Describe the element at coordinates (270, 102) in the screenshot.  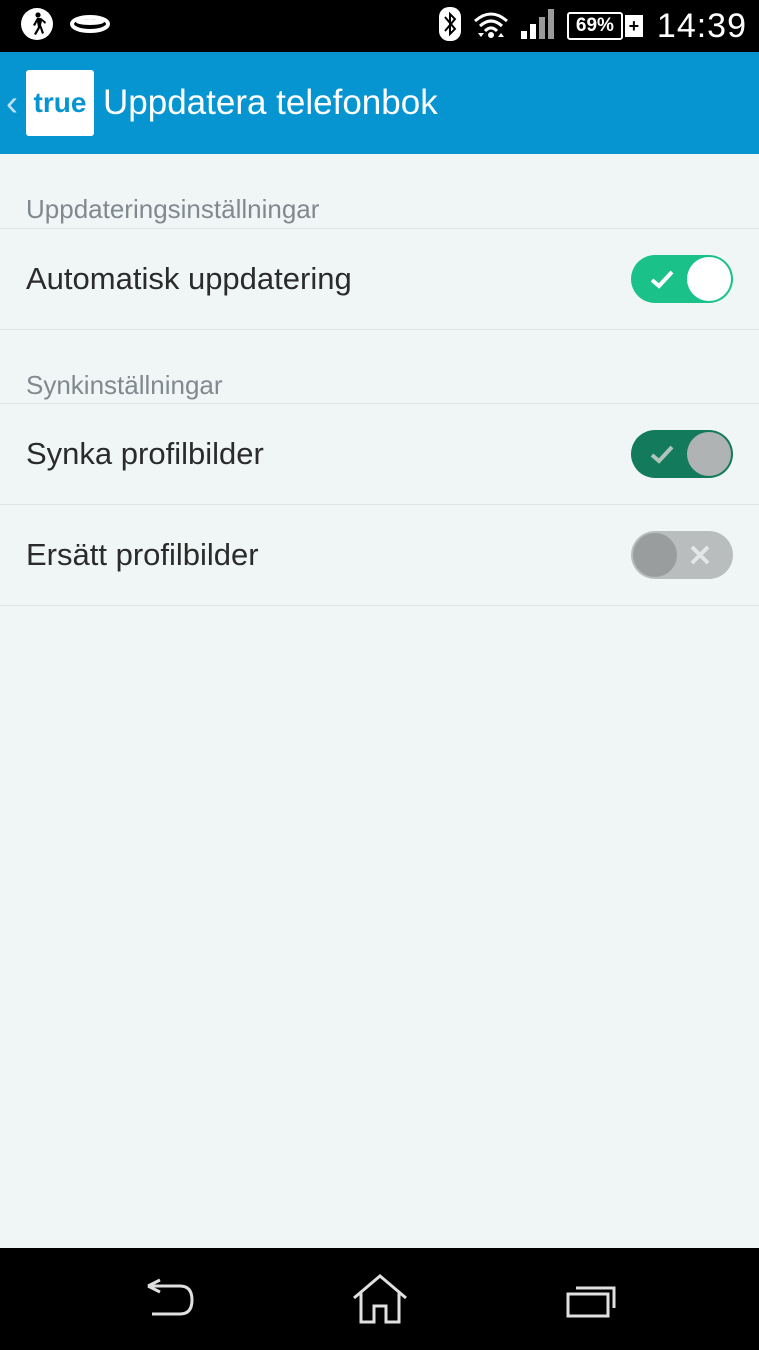
I see `page-title: Uppdatera telefonbok` at that location.